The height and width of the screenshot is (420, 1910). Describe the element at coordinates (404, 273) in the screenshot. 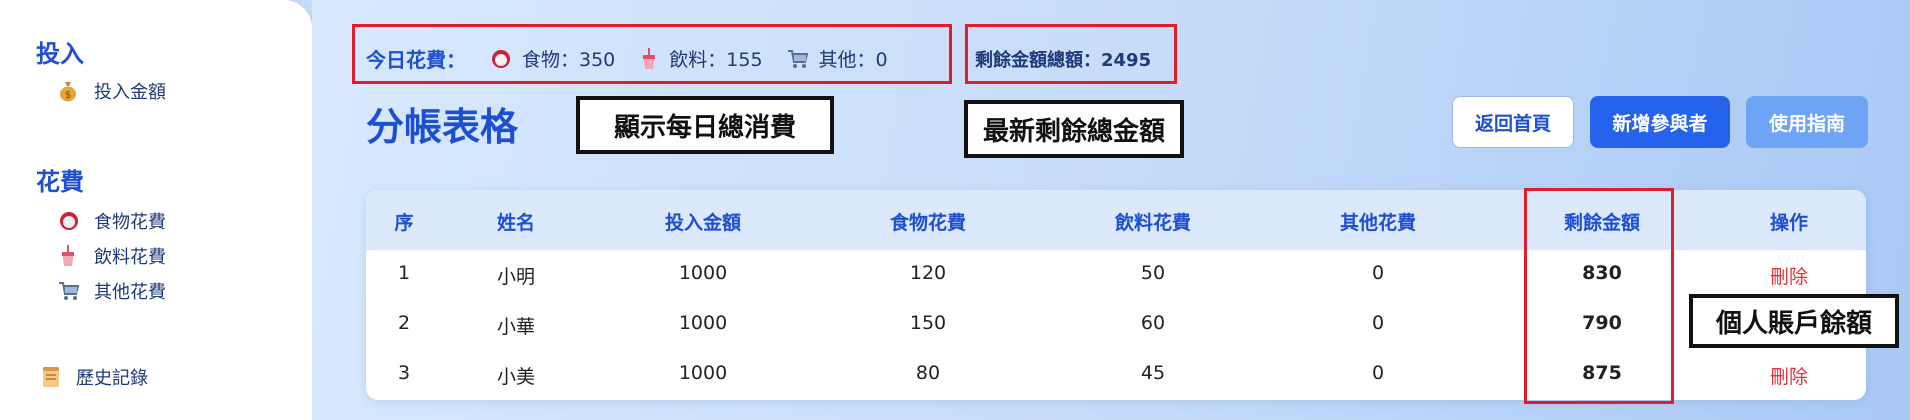

I see `cell-index: 1` at that location.